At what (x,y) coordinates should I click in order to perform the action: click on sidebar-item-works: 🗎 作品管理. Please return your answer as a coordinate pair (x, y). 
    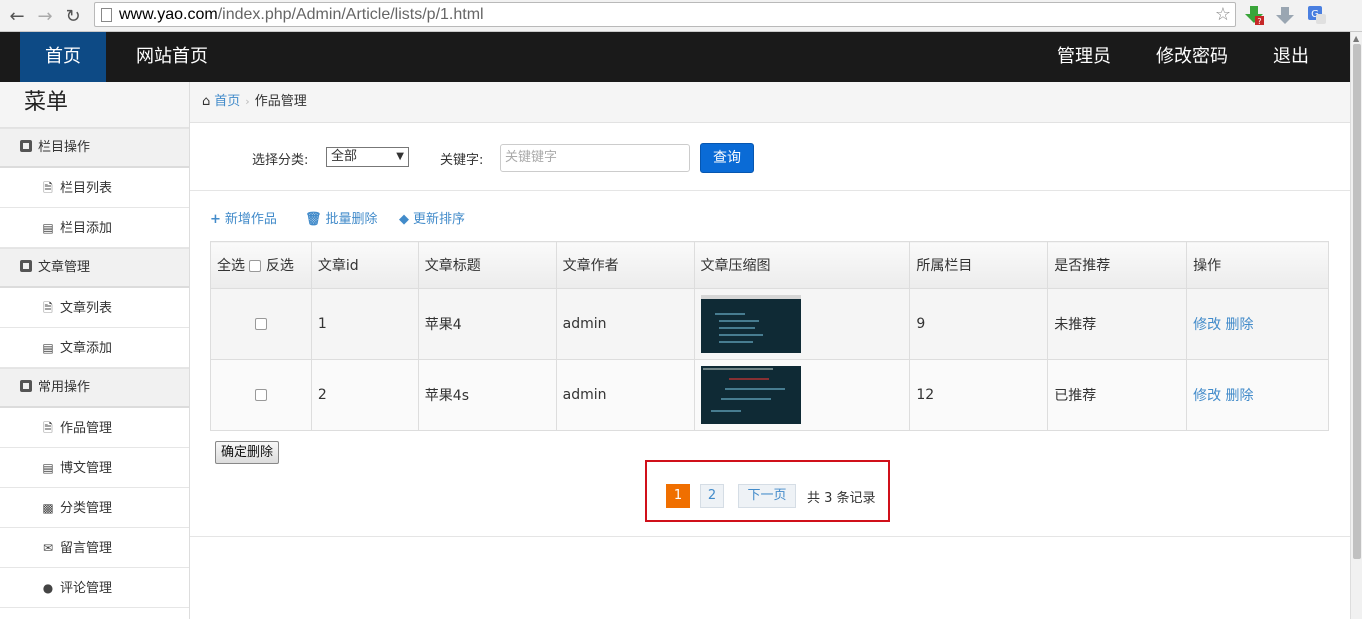
    Looking at the image, I should click on (94, 428).